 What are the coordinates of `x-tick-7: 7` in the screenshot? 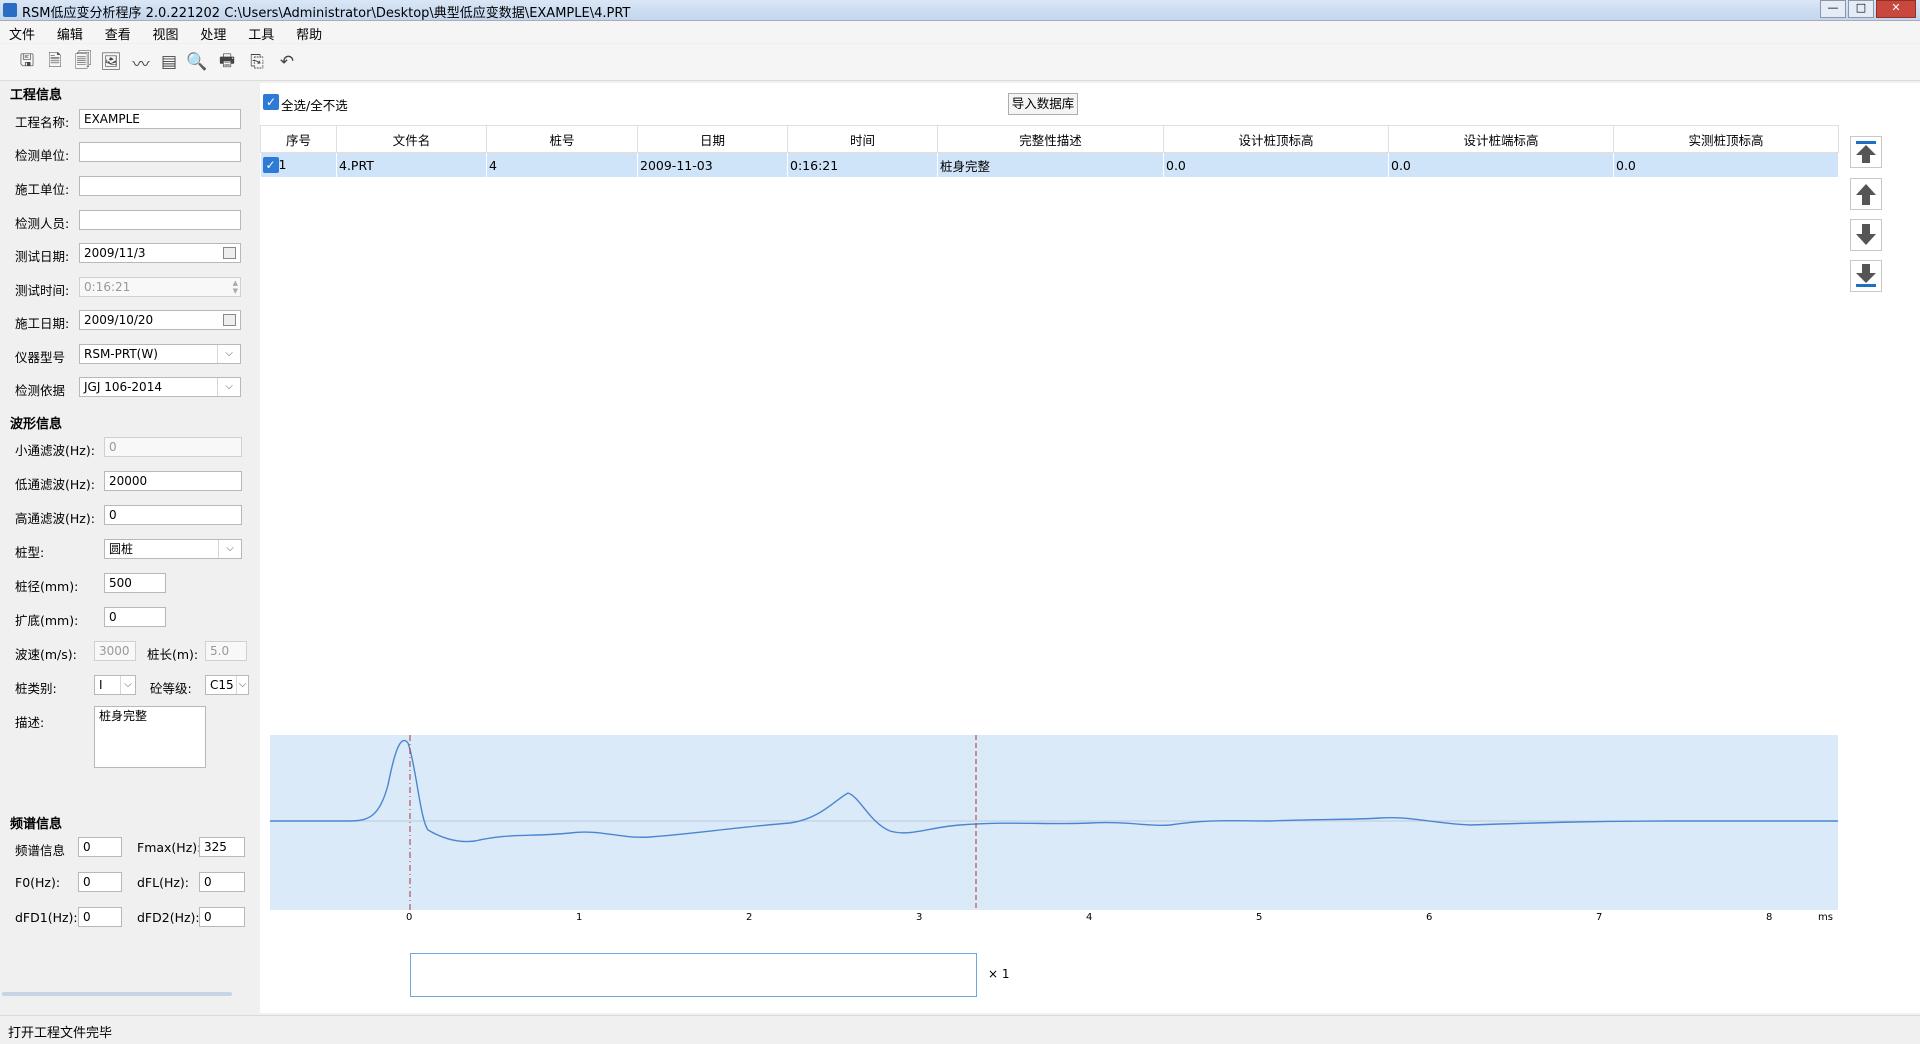 It's located at (1599, 917).